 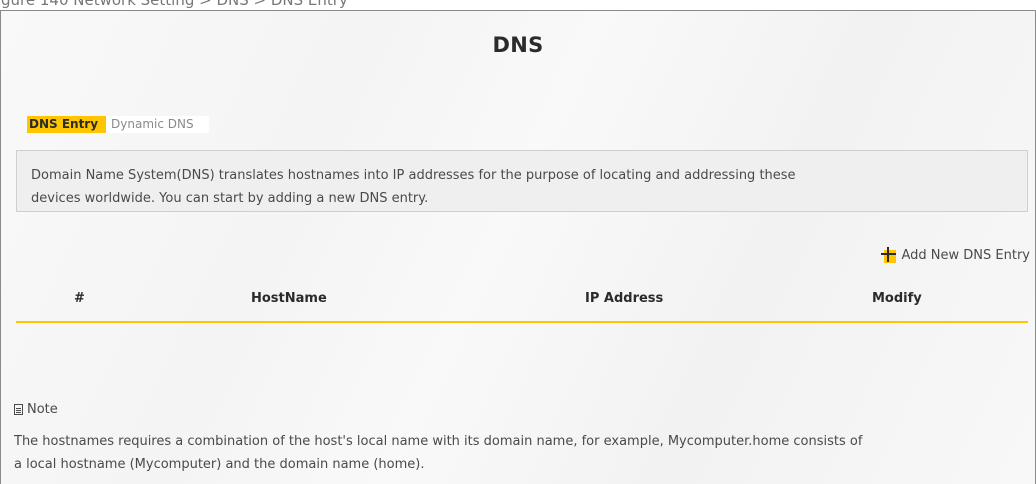 I want to click on note-heading-label: Note, so click(x=42, y=409).